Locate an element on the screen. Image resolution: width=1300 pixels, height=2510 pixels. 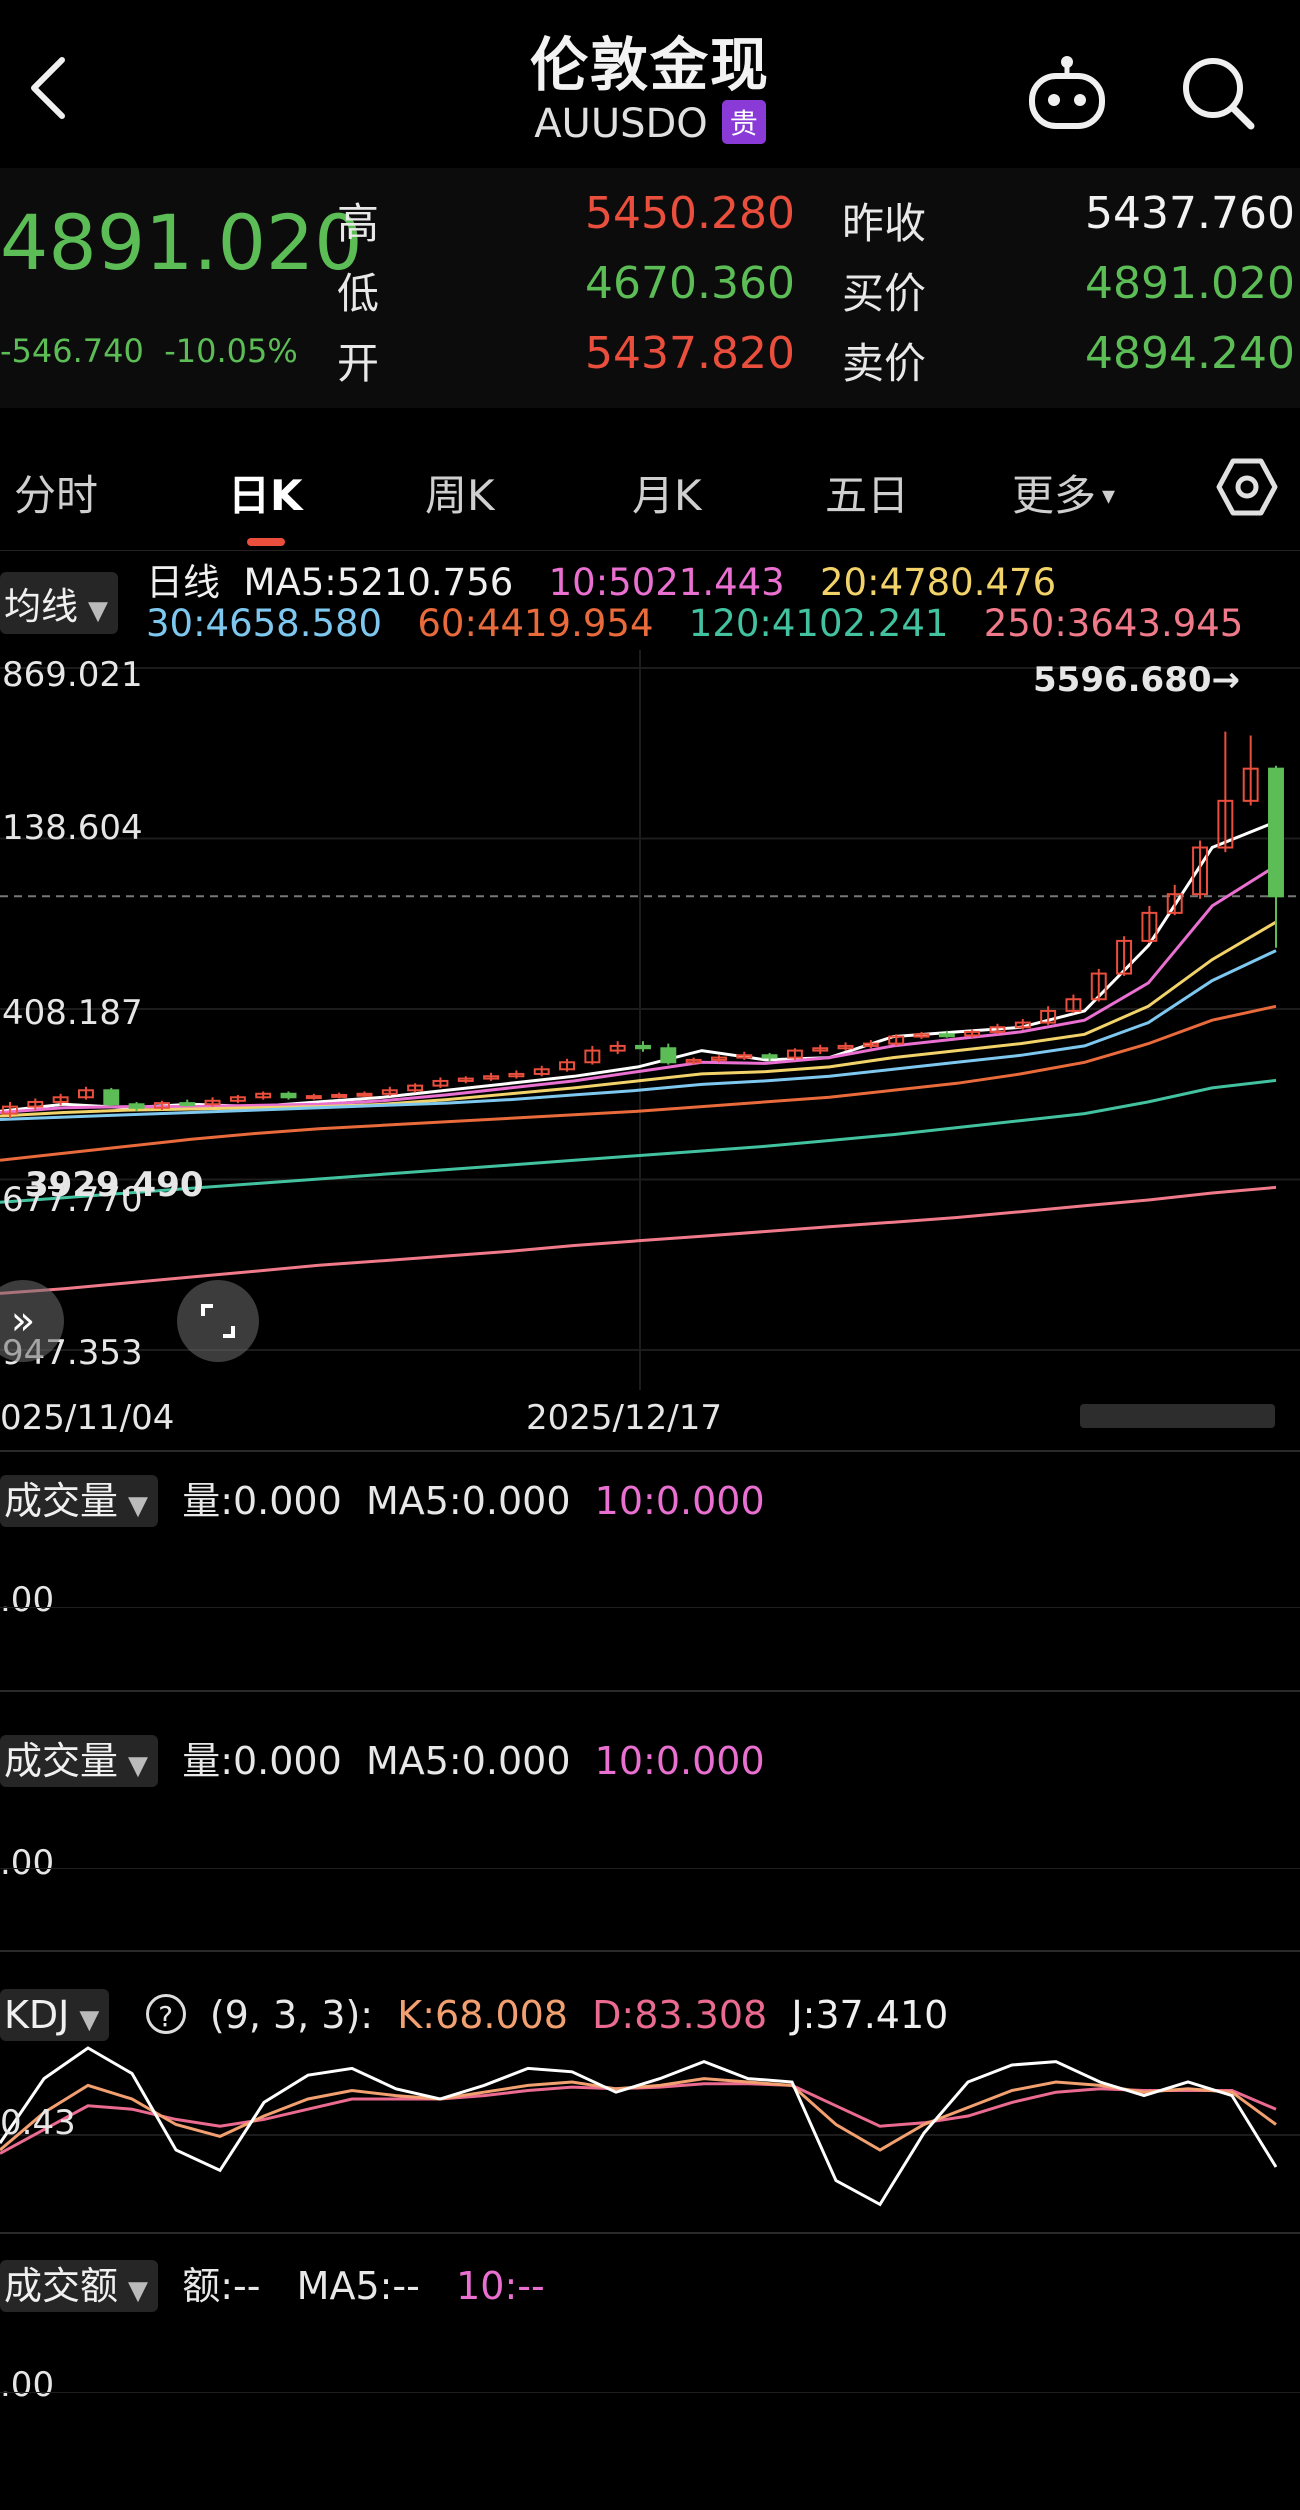
ma120-value: 120:4102.241 is located at coordinates (818, 623).